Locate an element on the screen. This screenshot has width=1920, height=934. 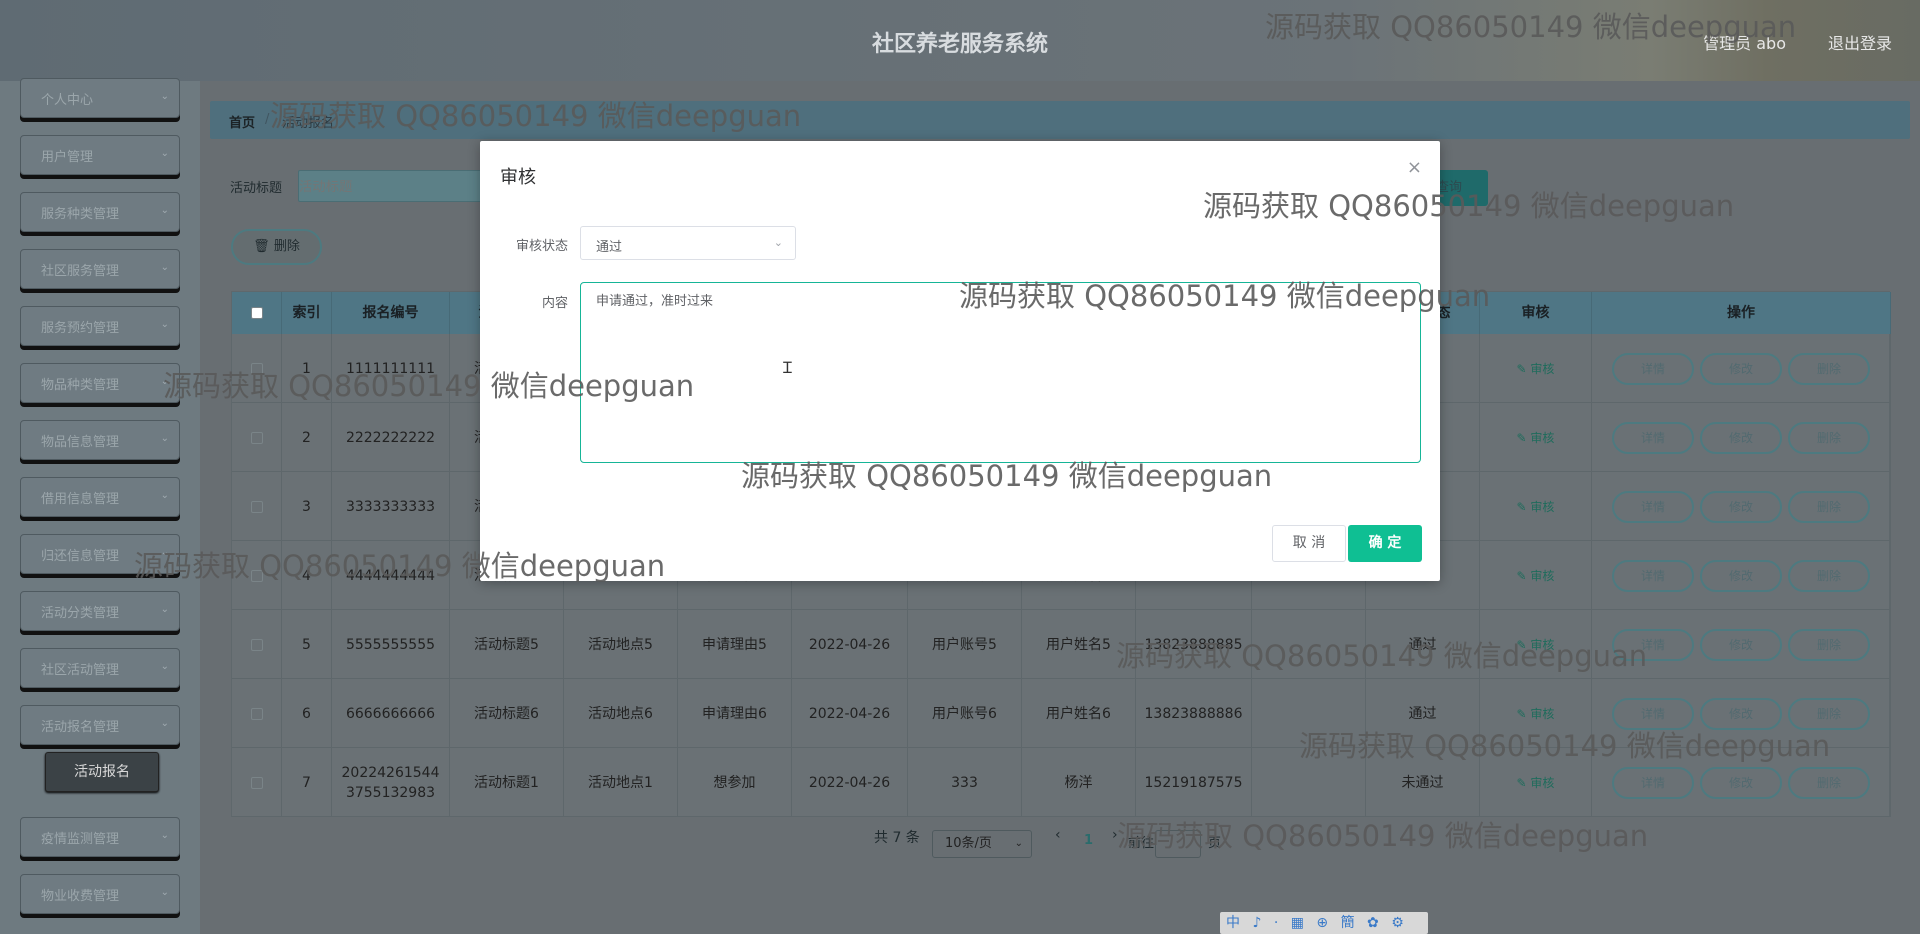
close-icon: × is located at coordinates (1414, 167).